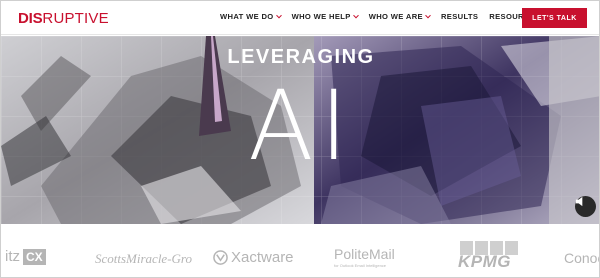 The image size is (600, 278). What do you see at coordinates (360, 265) in the screenshot?
I see `client-logo-tagline: for Outlook Email Intelligence` at bounding box center [360, 265].